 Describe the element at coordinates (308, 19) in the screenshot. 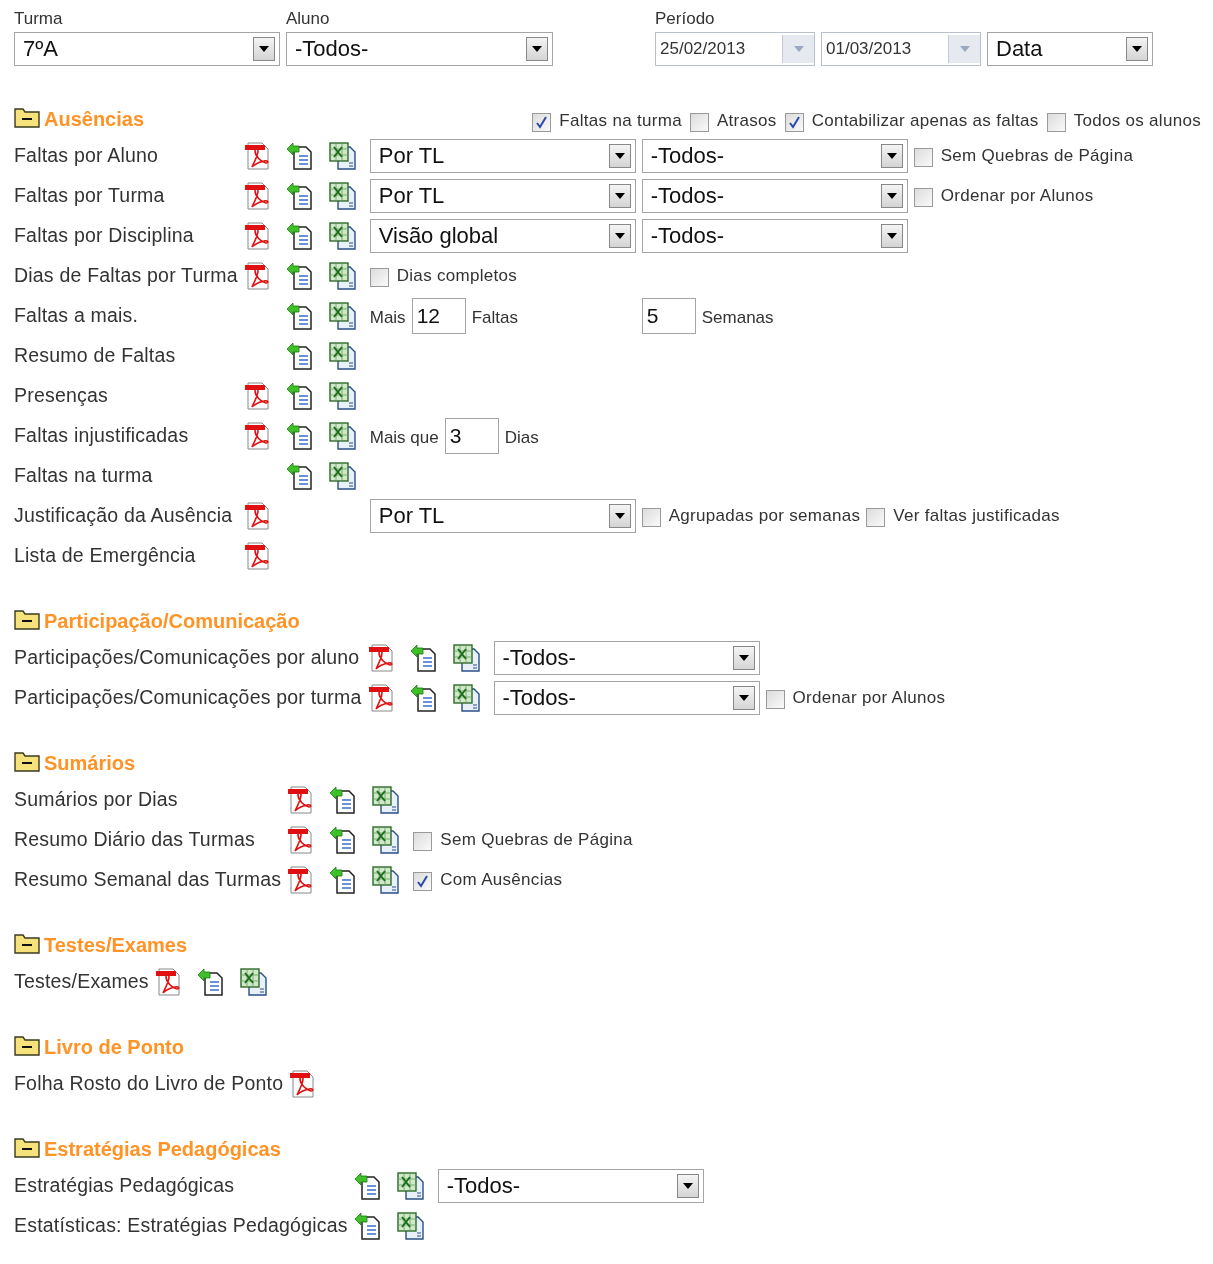

I see `field-label: Aluno` at that location.